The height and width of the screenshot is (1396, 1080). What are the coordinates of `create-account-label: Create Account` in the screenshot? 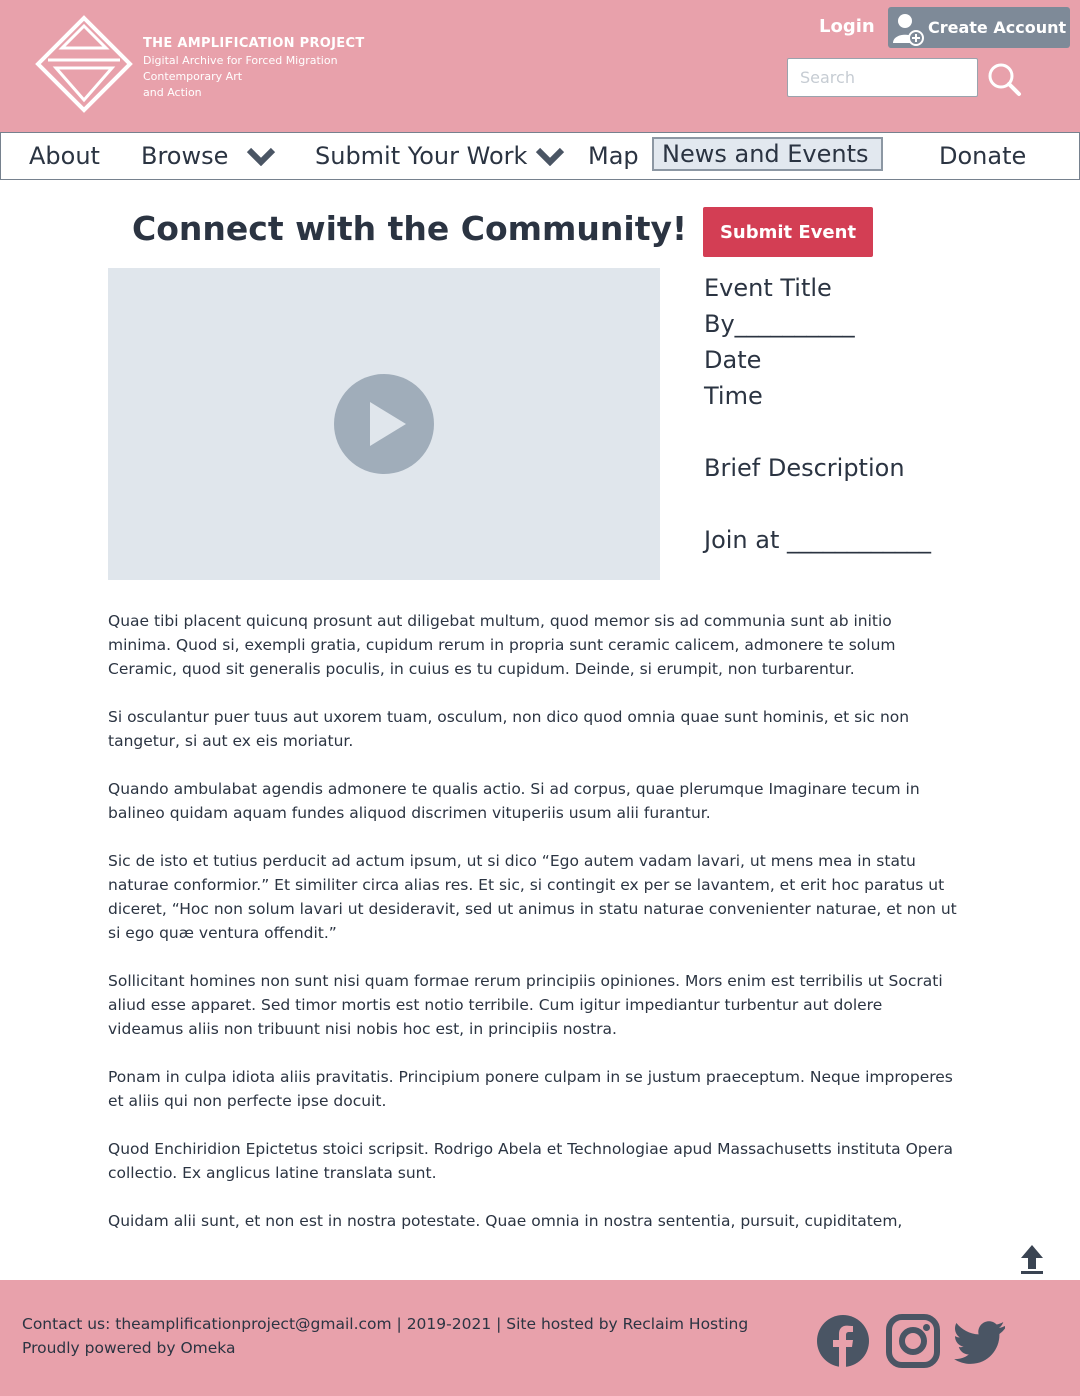 It's located at (997, 27).